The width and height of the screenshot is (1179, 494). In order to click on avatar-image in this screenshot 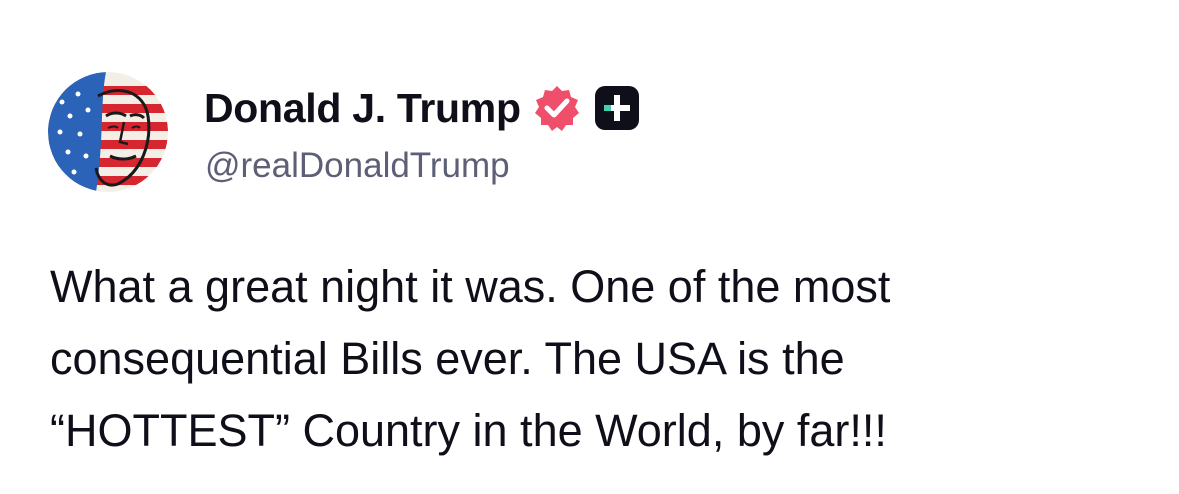, I will do `click(108, 132)`.